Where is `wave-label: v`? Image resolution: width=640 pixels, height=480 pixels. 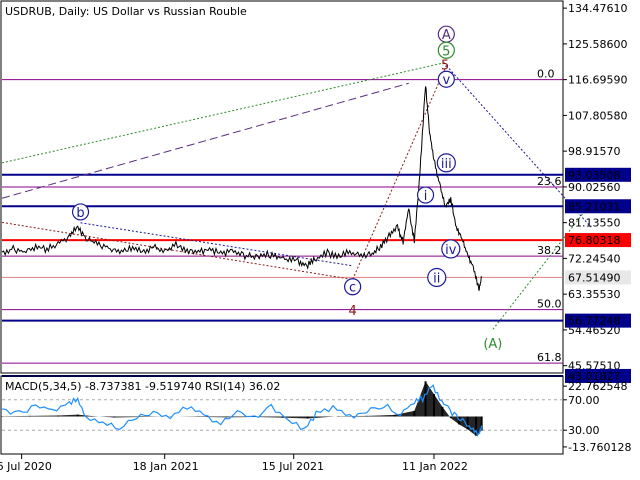 wave-label: v is located at coordinates (446, 80).